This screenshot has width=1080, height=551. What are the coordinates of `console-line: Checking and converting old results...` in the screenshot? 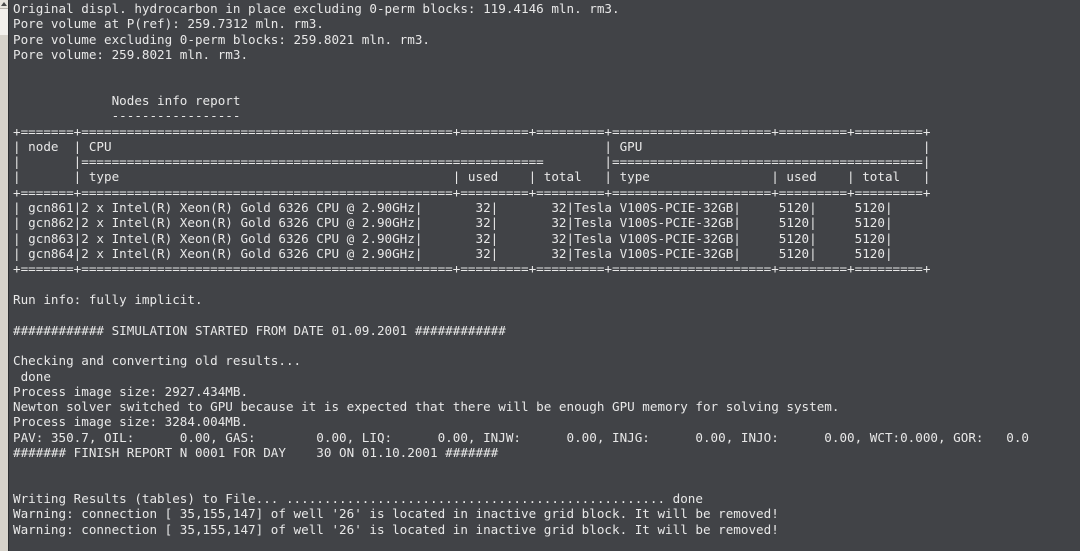 It's located at (157, 361).